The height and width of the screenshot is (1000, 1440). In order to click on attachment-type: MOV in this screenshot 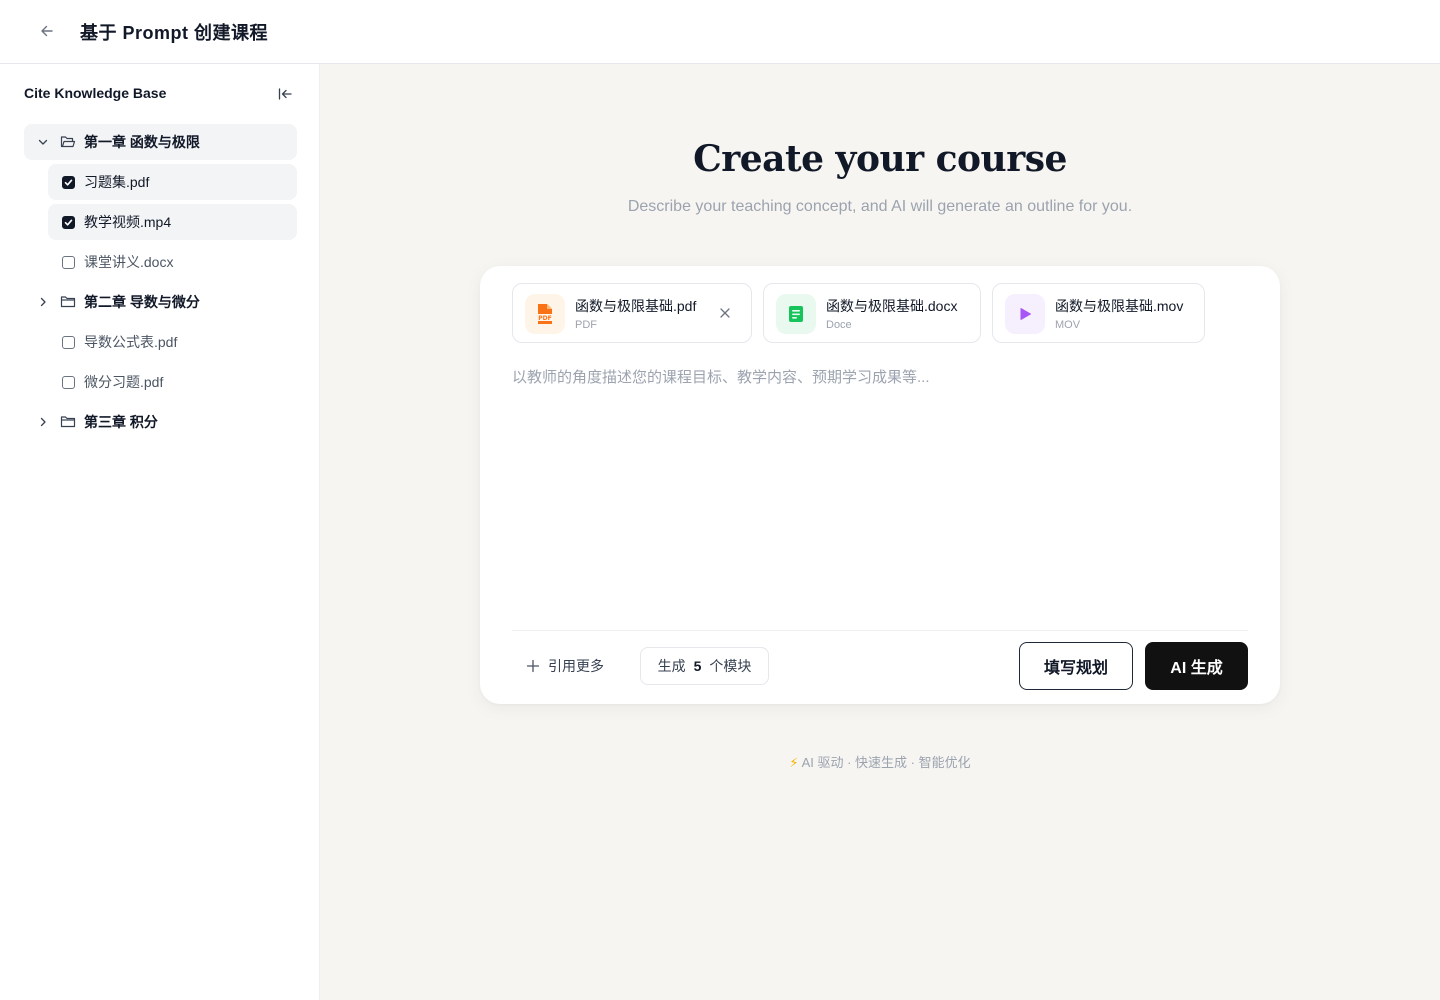, I will do `click(1068, 325)`.